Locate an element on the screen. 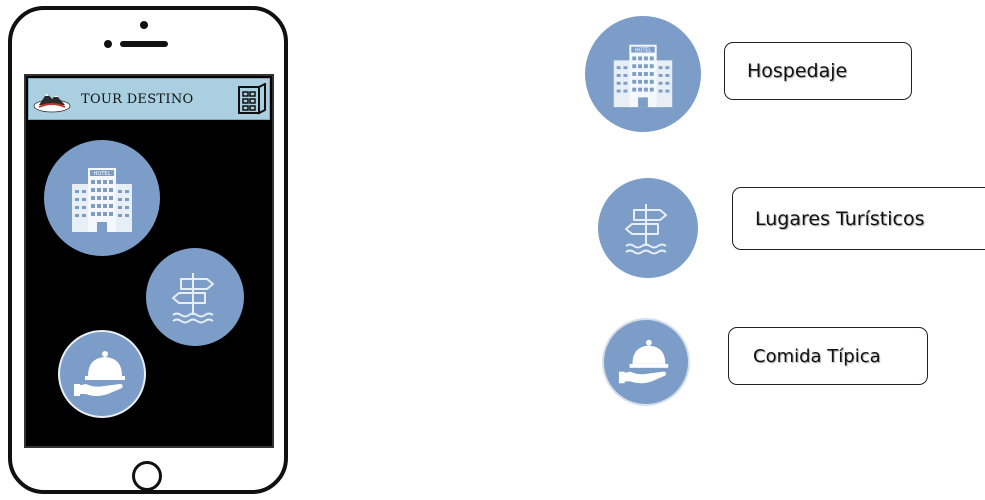  front-camera is located at coordinates (108, 44).